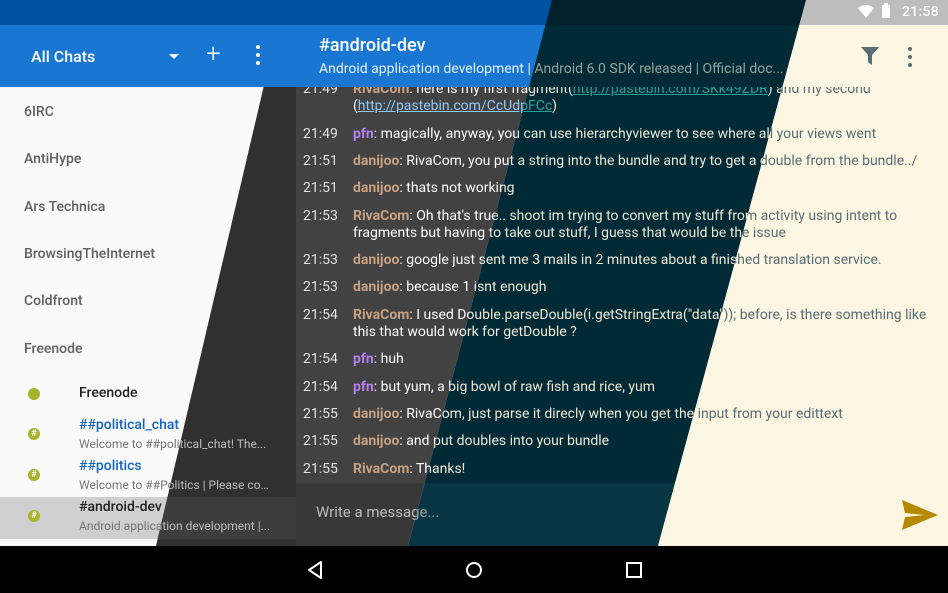  What do you see at coordinates (634, 570) in the screenshot?
I see `recents-icon` at bounding box center [634, 570].